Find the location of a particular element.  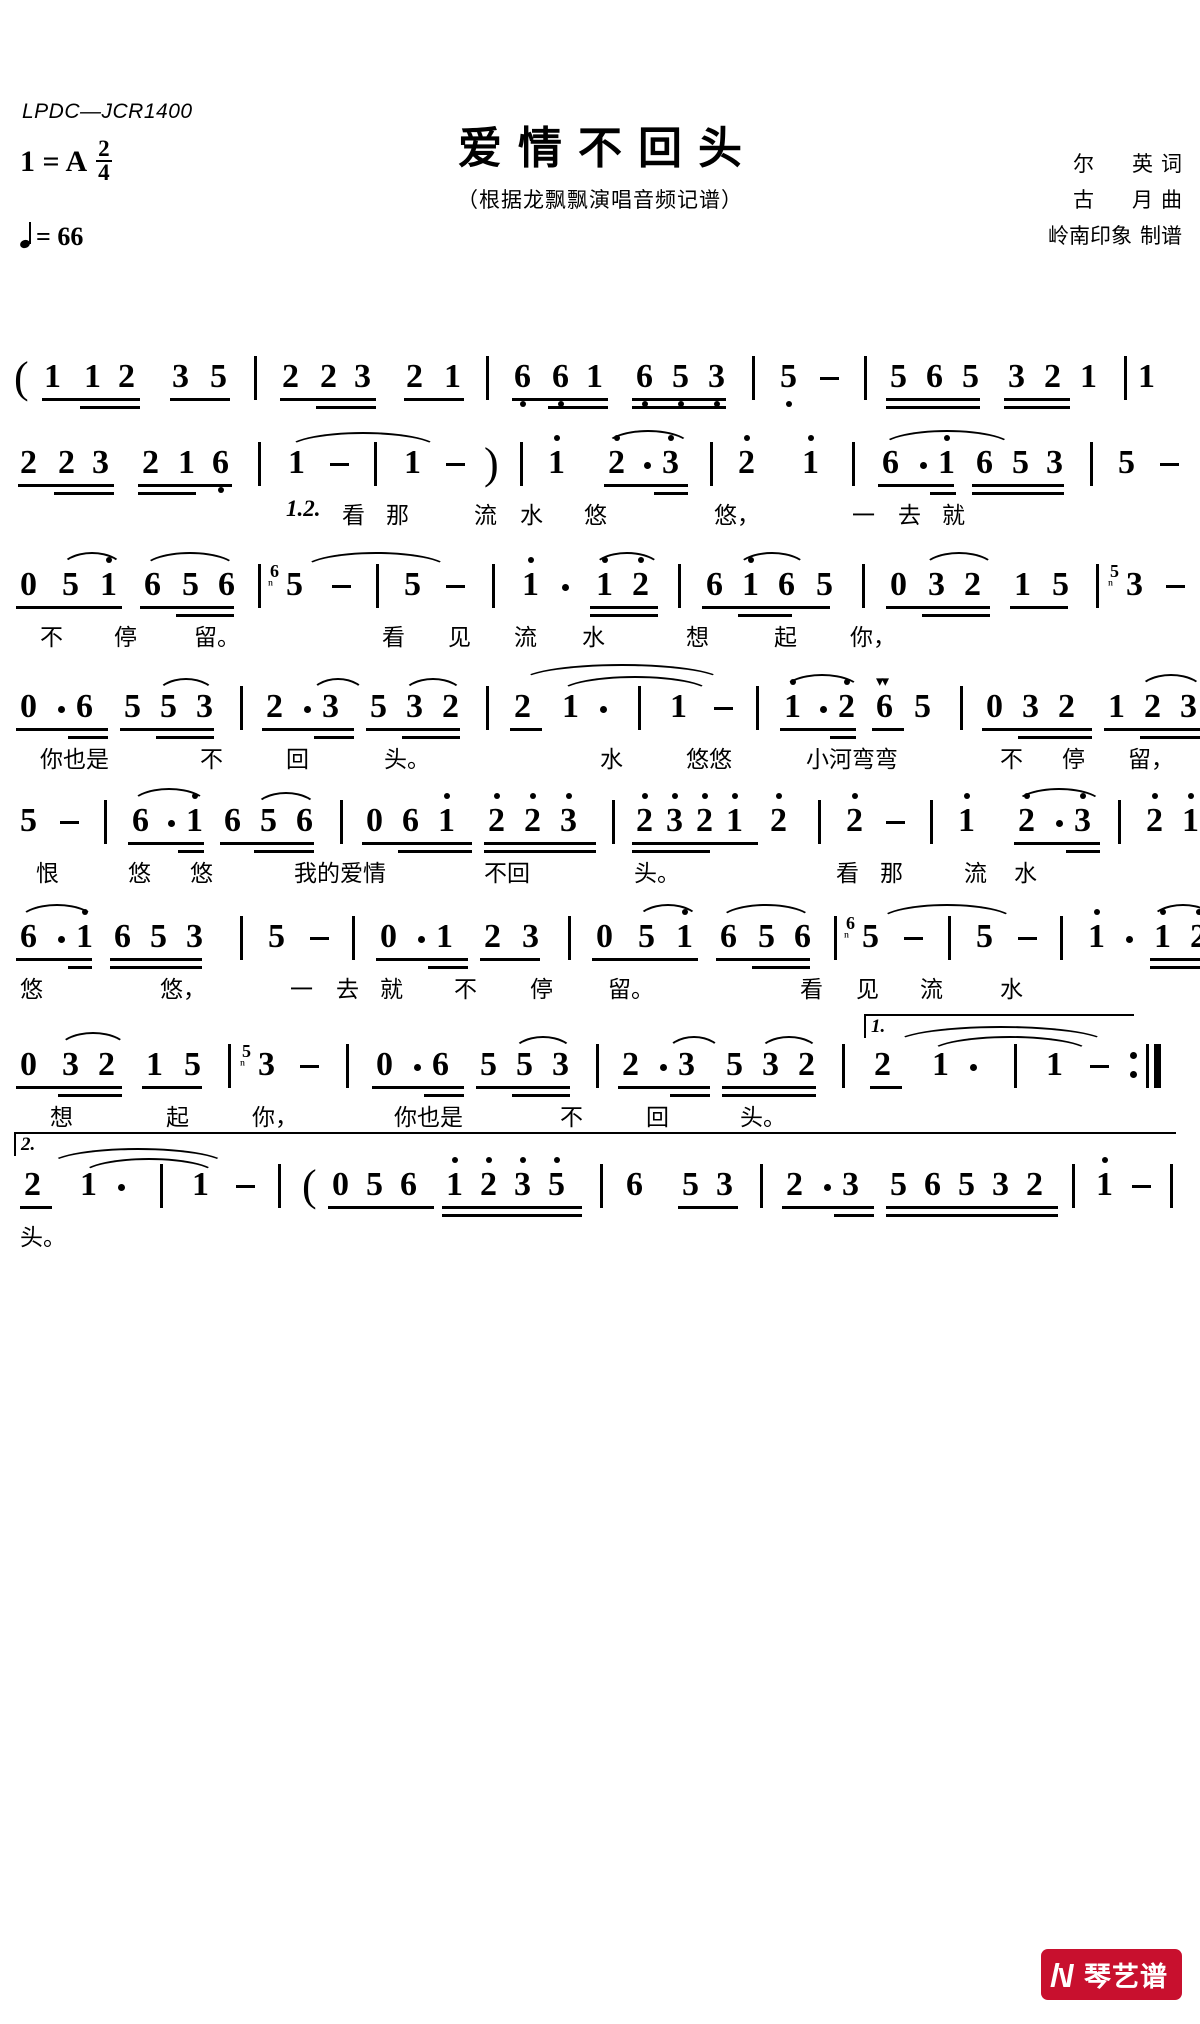

staff-line-2: 2 2 3 2 1 6 1 1 ) 1 2 3 2 1 6 1 6 5 3 5 is located at coordinates (600, 461).